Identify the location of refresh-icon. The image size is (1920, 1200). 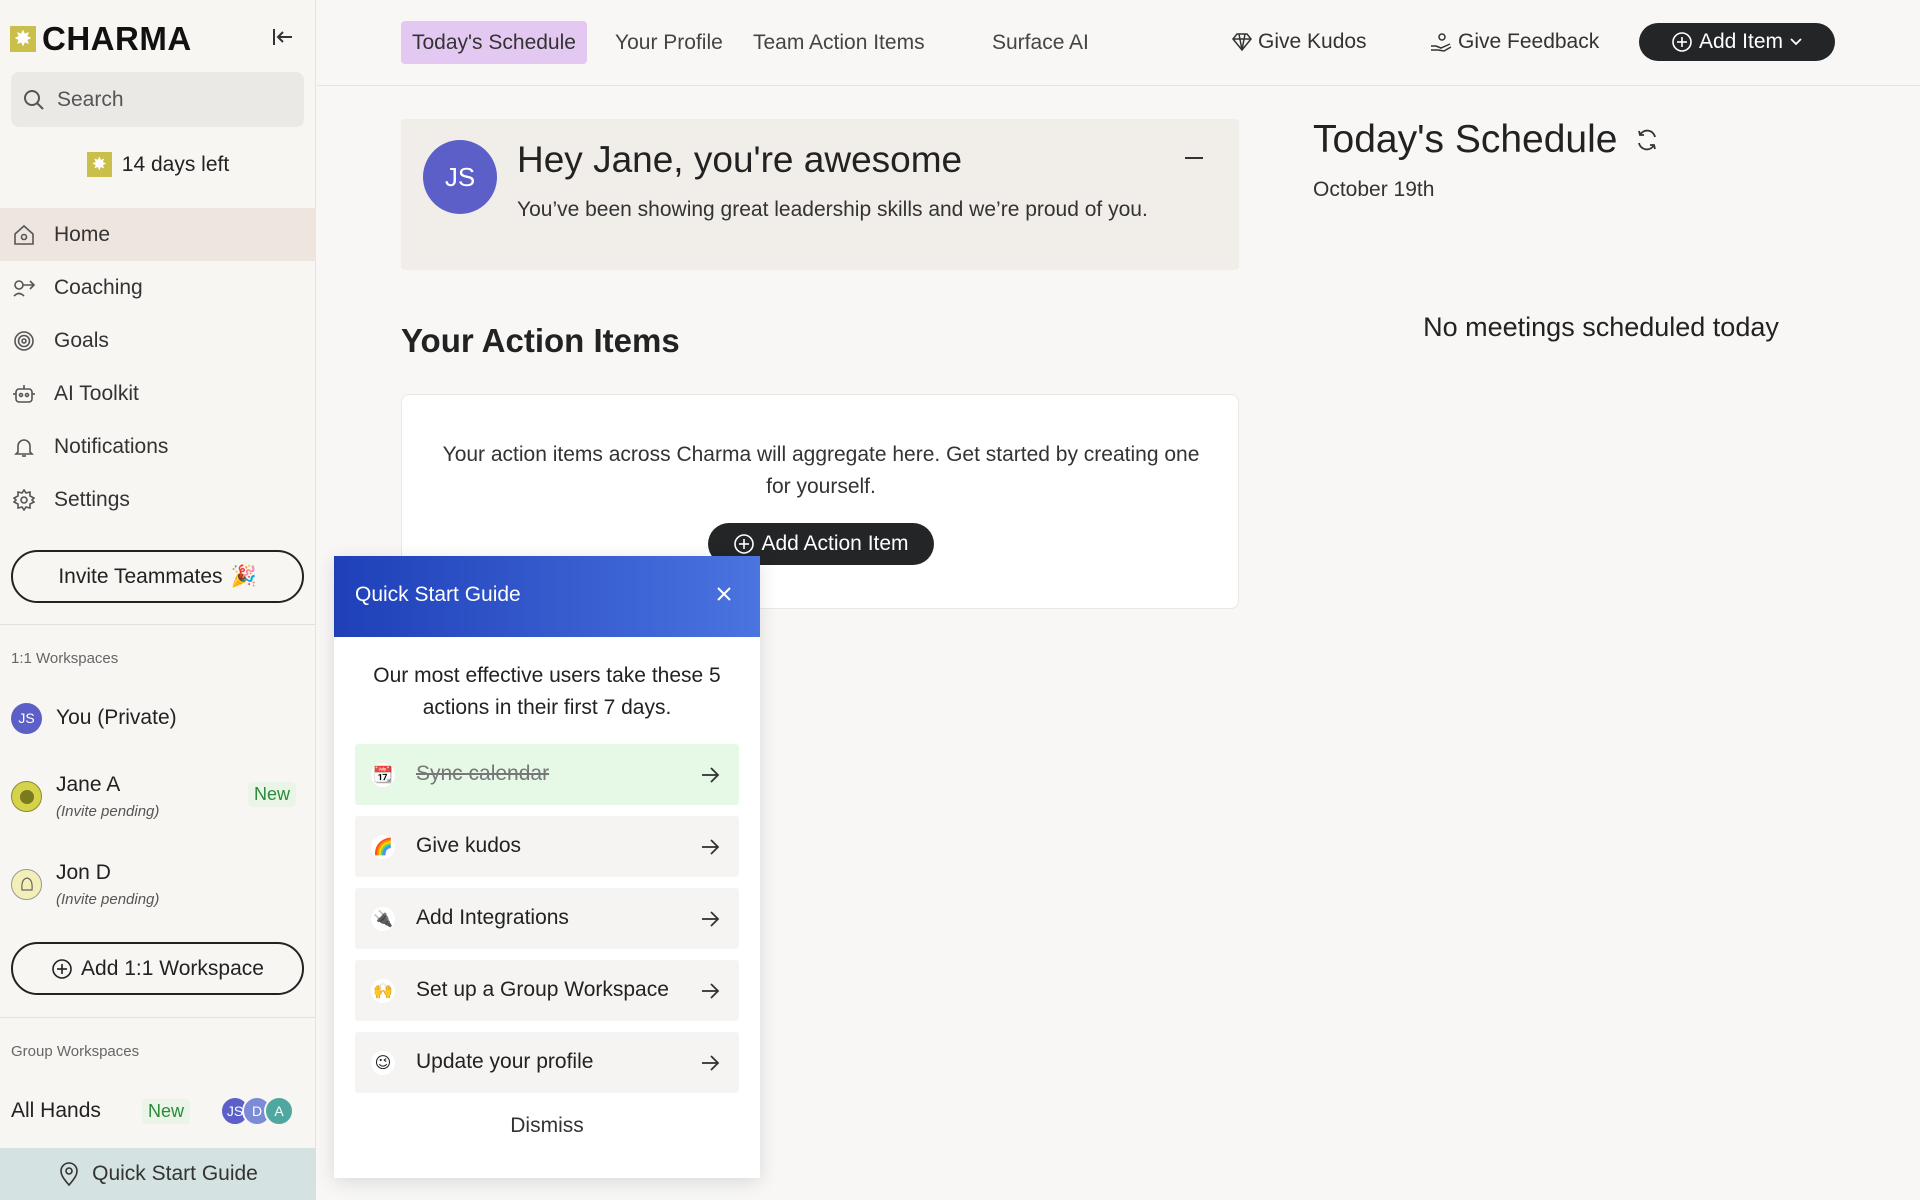
(1647, 140).